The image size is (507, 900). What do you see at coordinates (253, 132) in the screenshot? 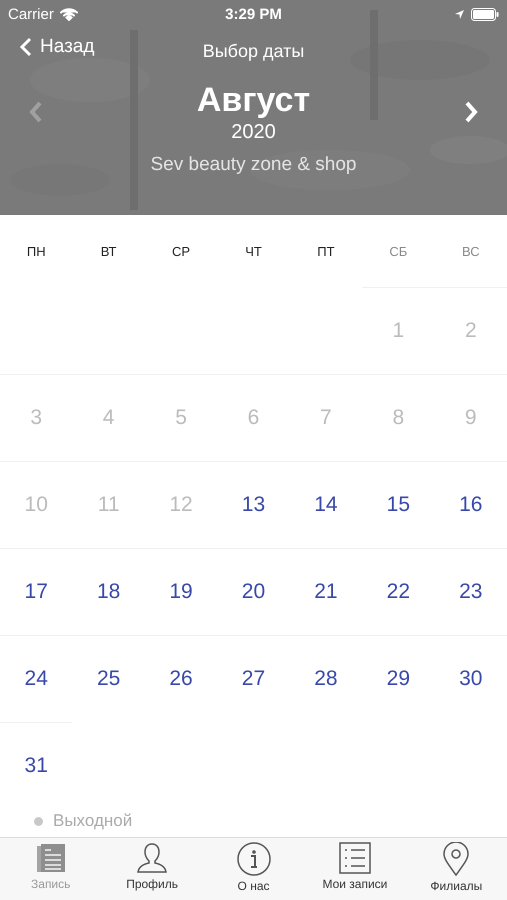
I see `year-label: 2020` at bounding box center [253, 132].